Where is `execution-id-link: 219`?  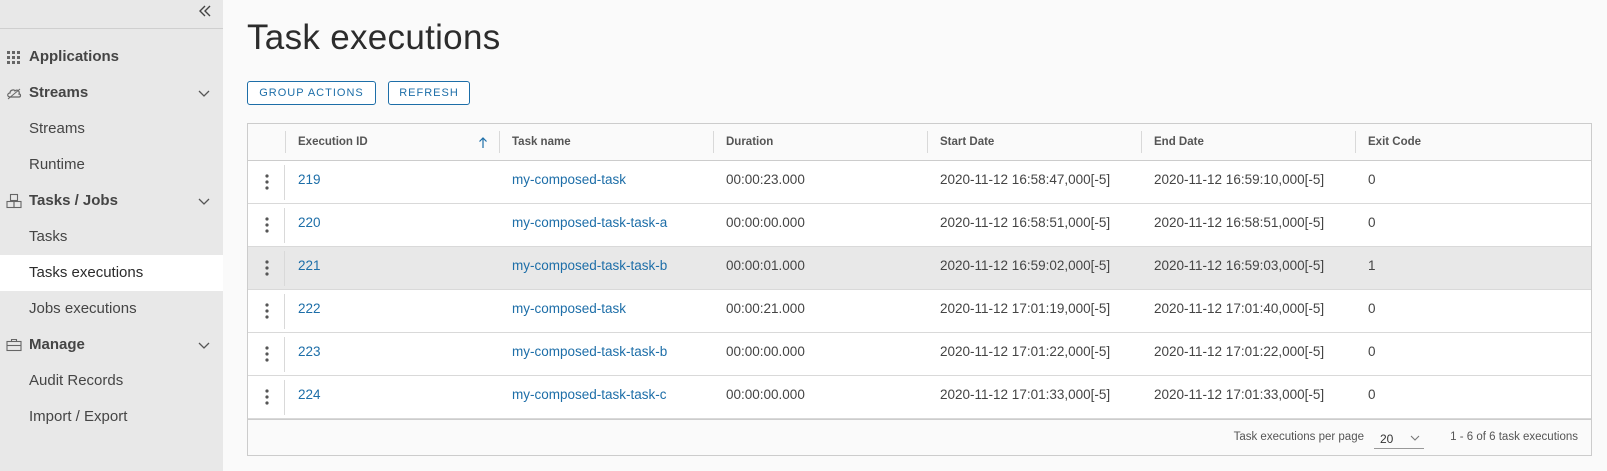
execution-id-link: 219 is located at coordinates (309, 182).